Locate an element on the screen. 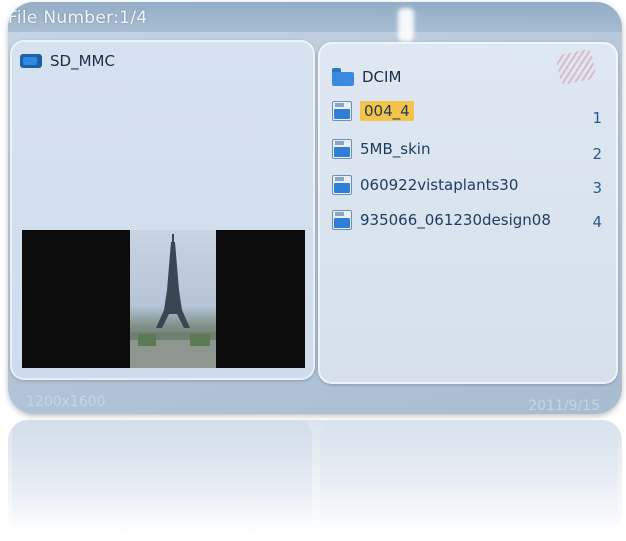 This screenshot has height=541, width=626. file-row-1: 004_4 is located at coordinates (373, 111).